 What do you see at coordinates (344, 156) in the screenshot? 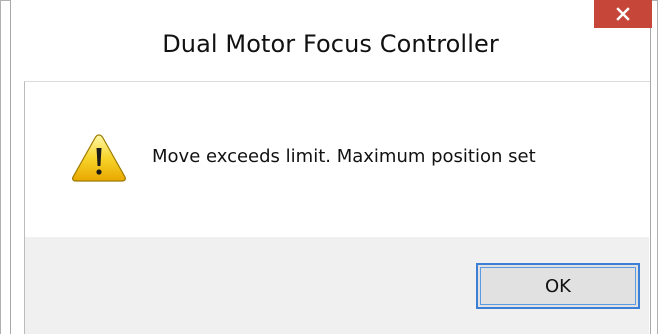
I see `message-text: Move exceeds limit. Maximum position set` at bounding box center [344, 156].